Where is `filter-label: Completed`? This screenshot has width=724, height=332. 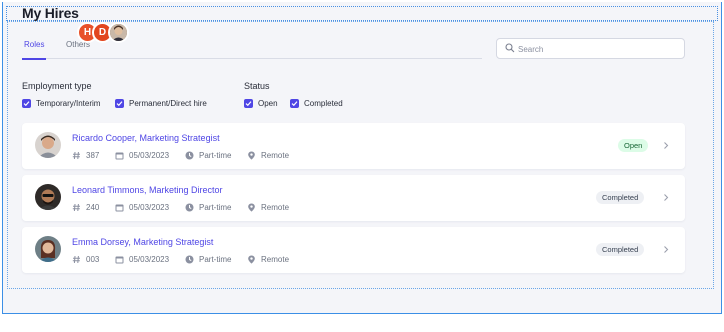 filter-label: Completed is located at coordinates (323, 103).